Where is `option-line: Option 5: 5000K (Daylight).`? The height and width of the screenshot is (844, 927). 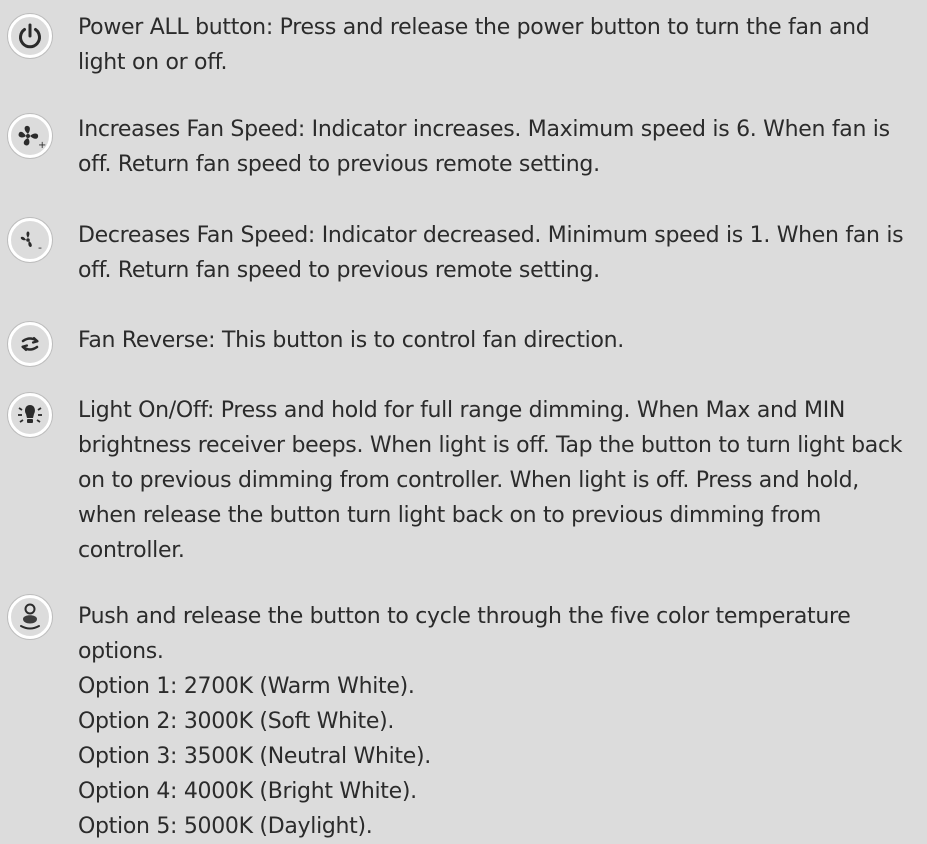
option-line: Option 5: 5000K (Daylight). is located at coordinates (225, 826).